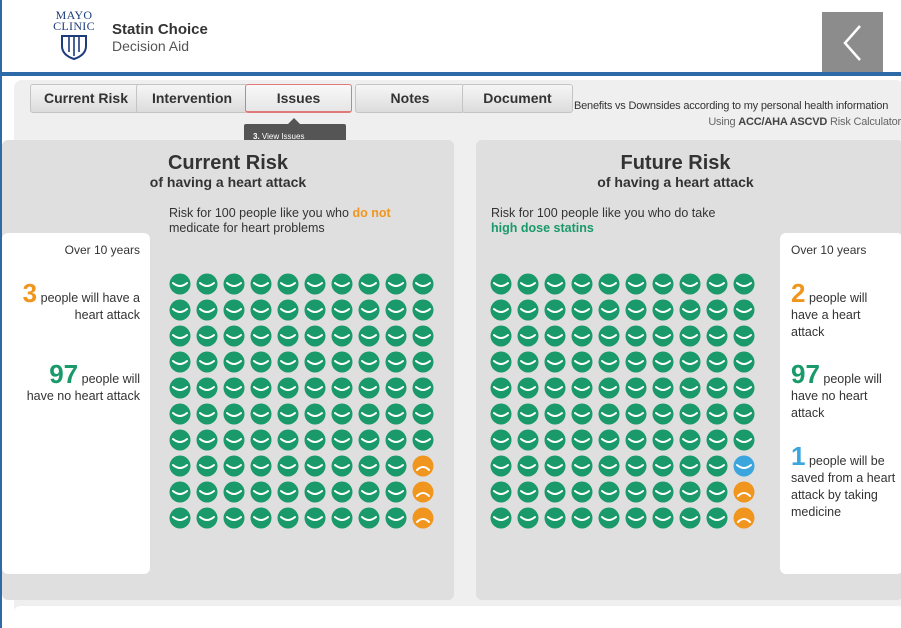  What do you see at coordinates (371, 213) in the screenshot?
I see `current-desc-highlight: do not` at bounding box center [371, 213].